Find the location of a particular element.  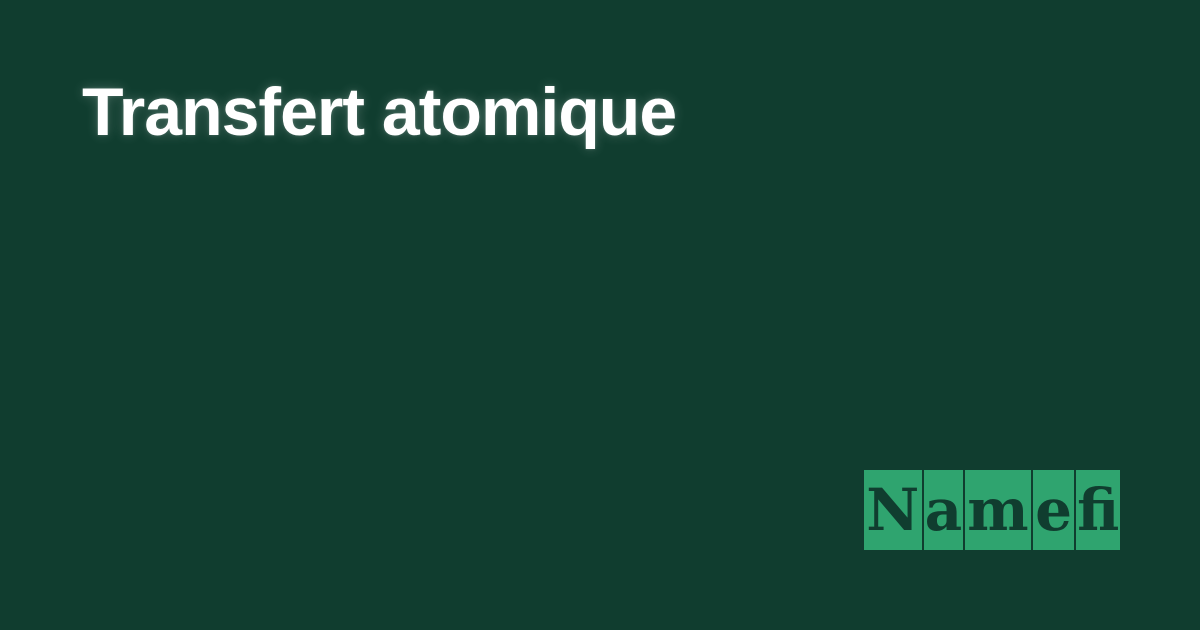

logo-tile: N is located at coordinates (893, 510).